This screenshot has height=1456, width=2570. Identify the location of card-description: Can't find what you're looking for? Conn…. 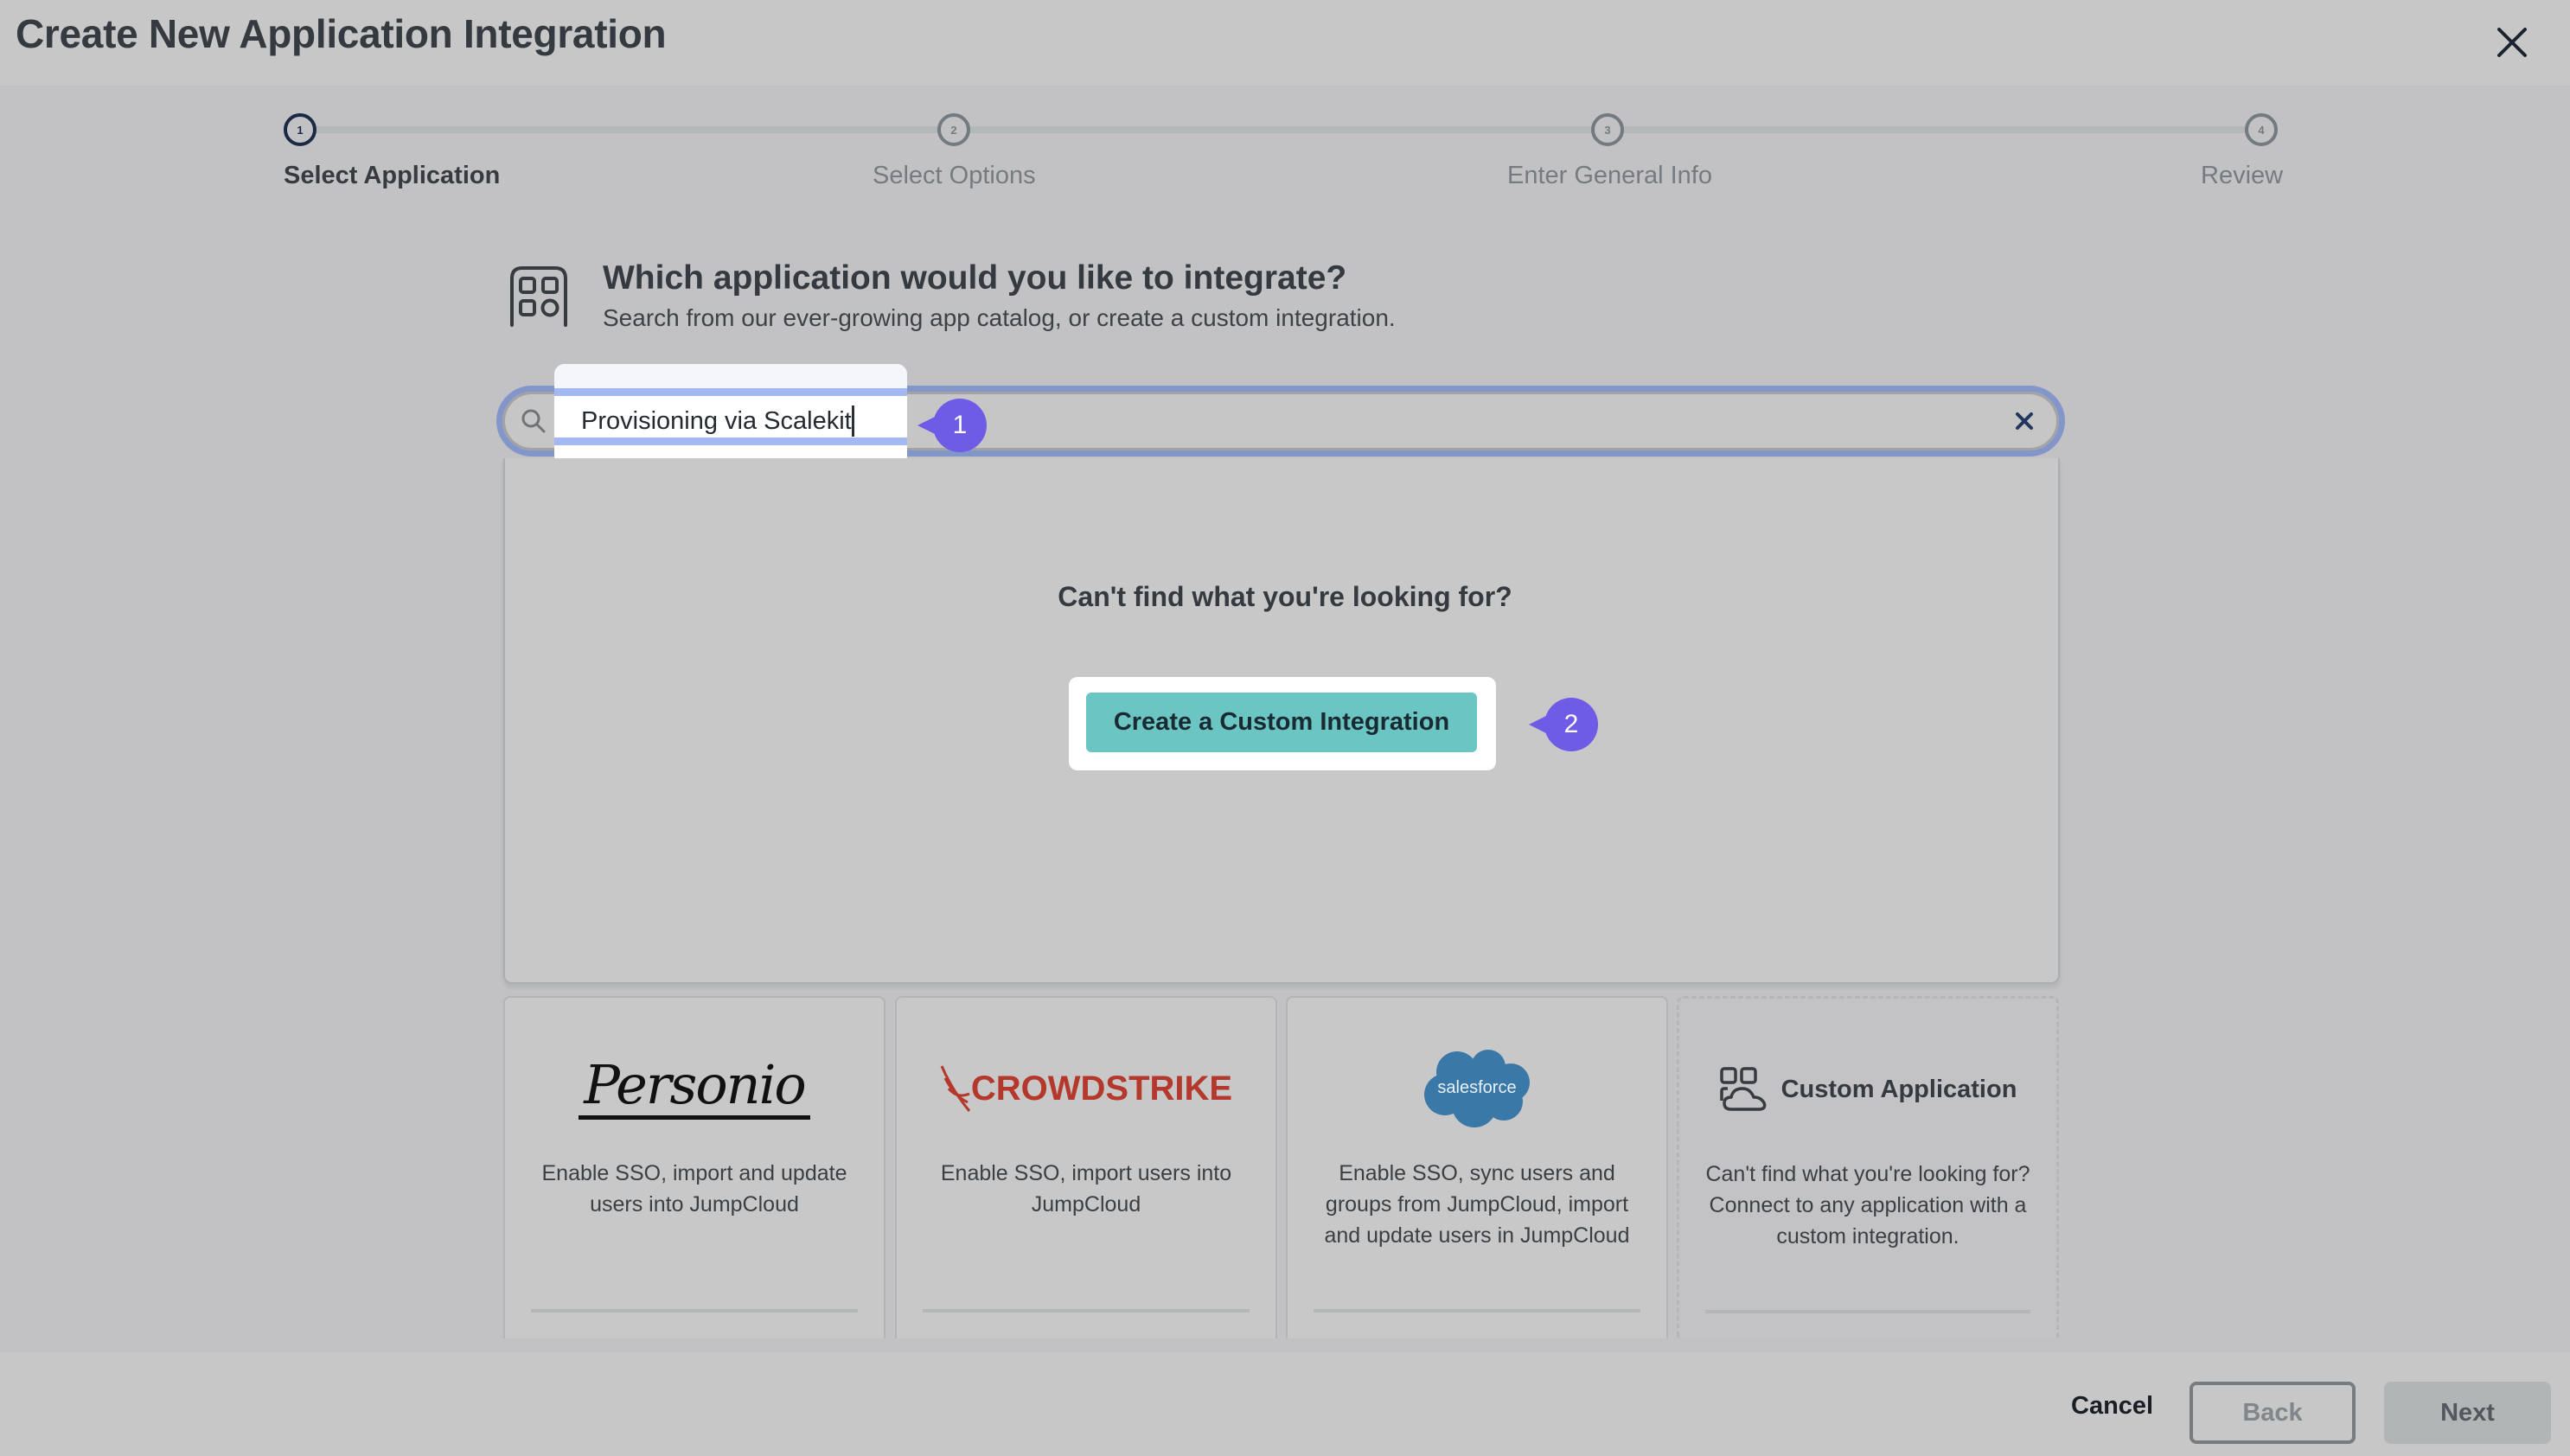
(1867, 1205).